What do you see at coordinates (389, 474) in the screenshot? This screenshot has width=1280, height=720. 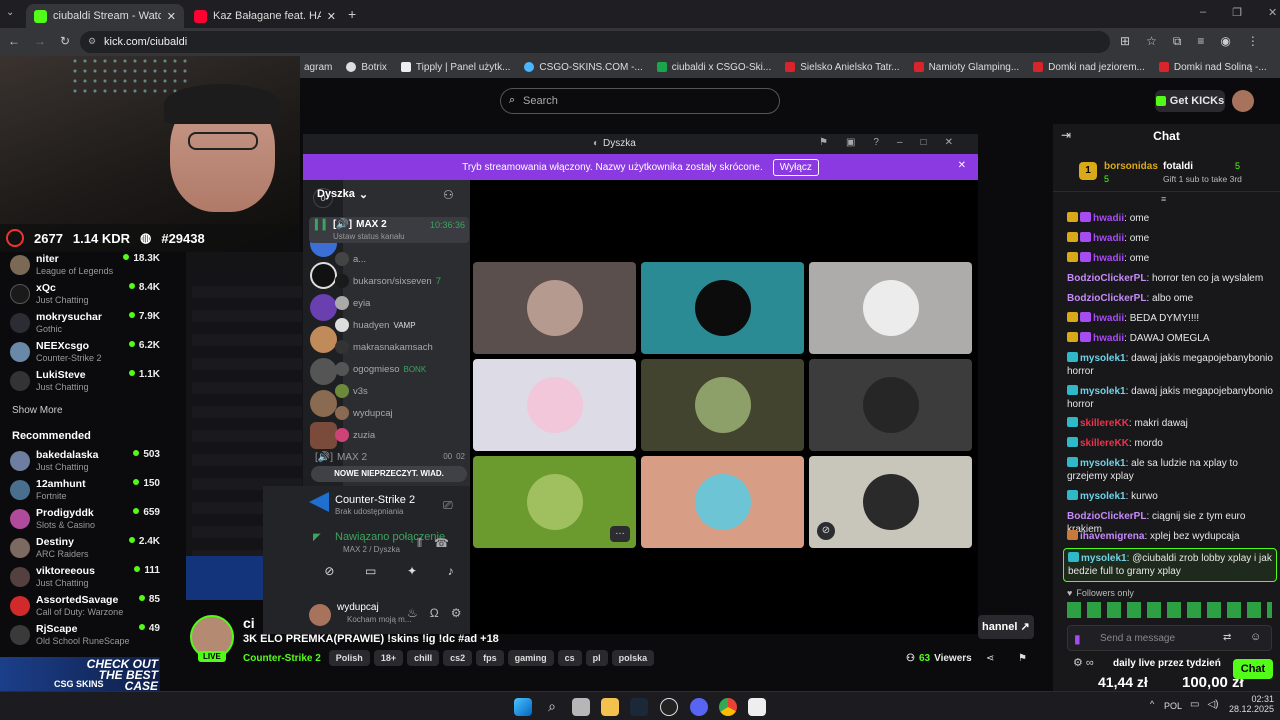 I see `new-unread-button: NOWE NIEPRZECZYT. WIAD.` at bounding box center [389, 474].